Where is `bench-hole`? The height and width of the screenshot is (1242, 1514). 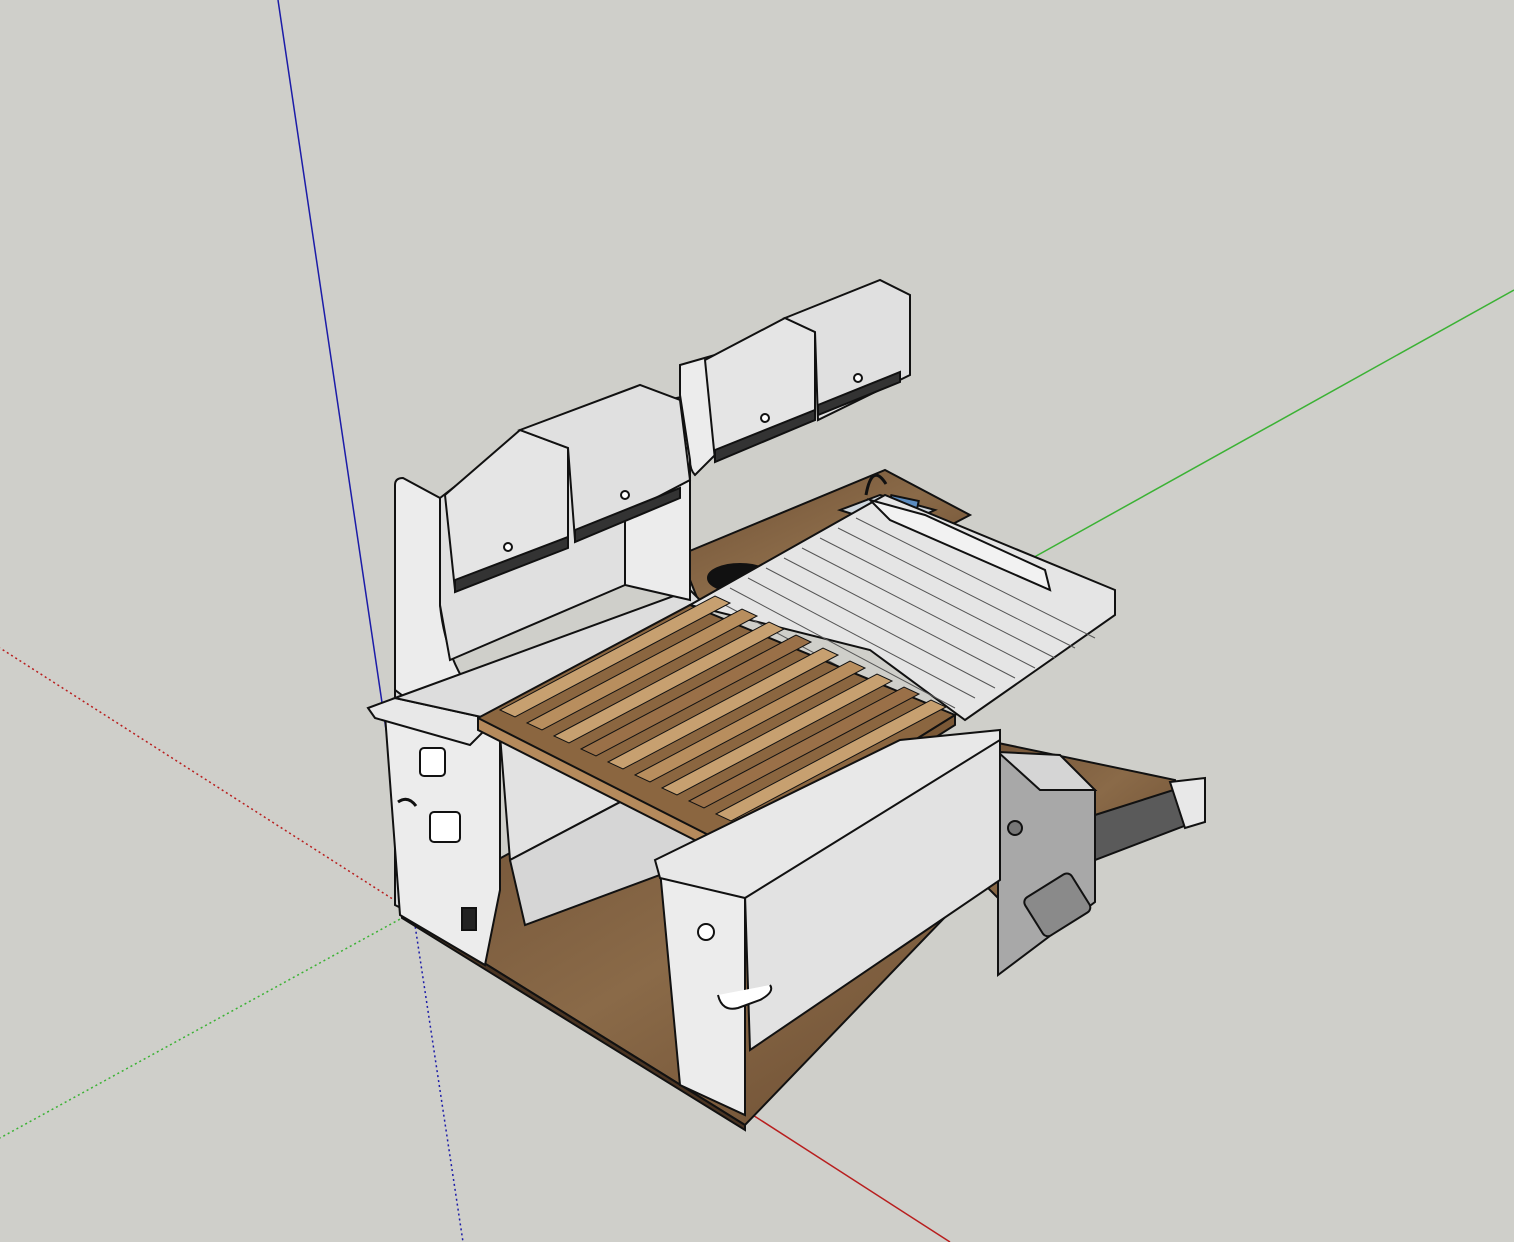 bench-hole is located at coordinates (706, 932).